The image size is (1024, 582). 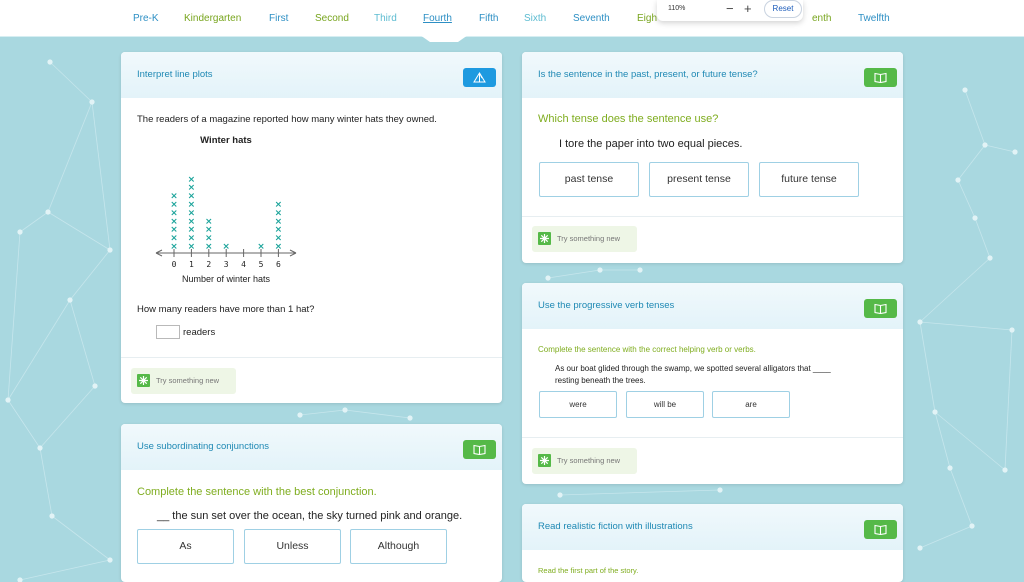 I want to click on divider, so click(x=712, y=216).